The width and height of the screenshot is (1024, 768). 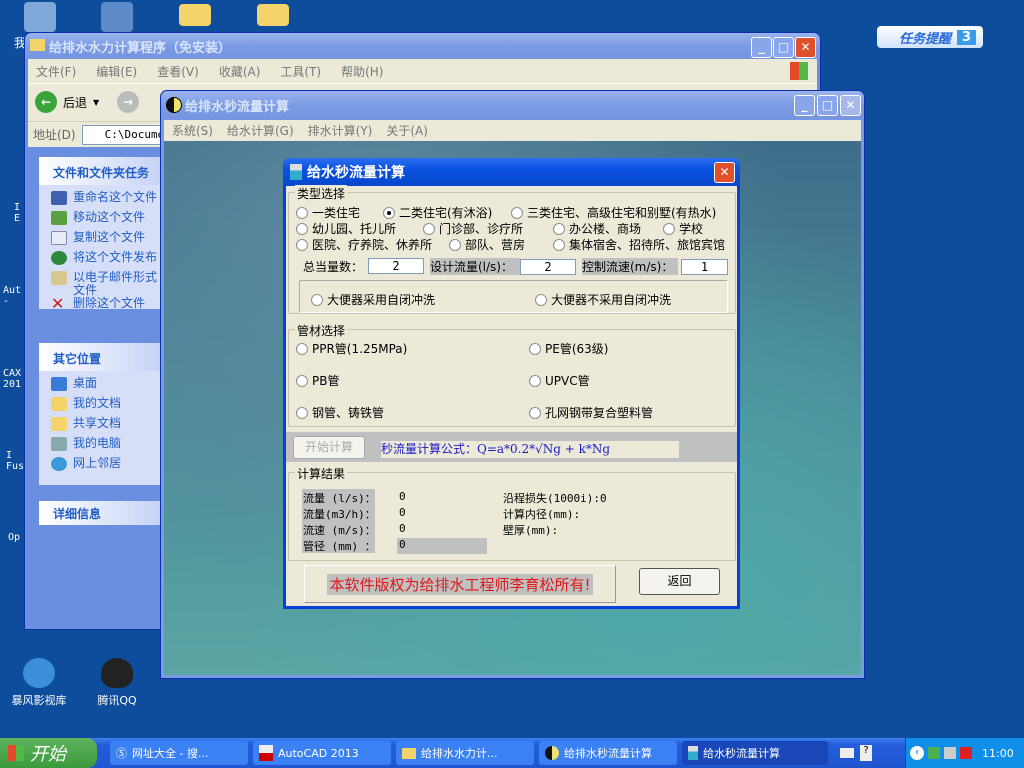 What do you see at coordinates (724, 172) in the screenshot?
I see `dialog-close-button: ✕` at bounding box center [724, 172].